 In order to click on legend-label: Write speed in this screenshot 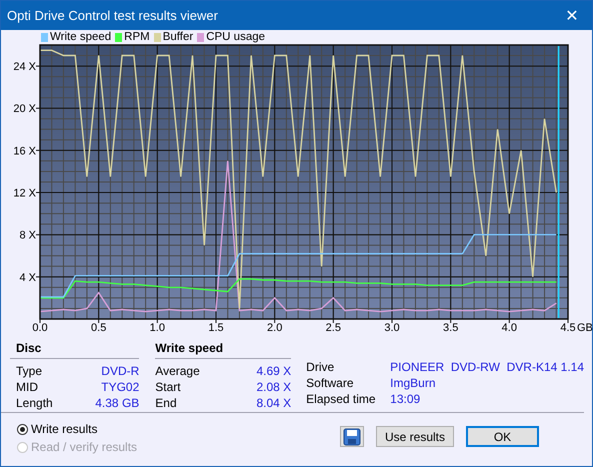, I will do `click(81, 37)`.